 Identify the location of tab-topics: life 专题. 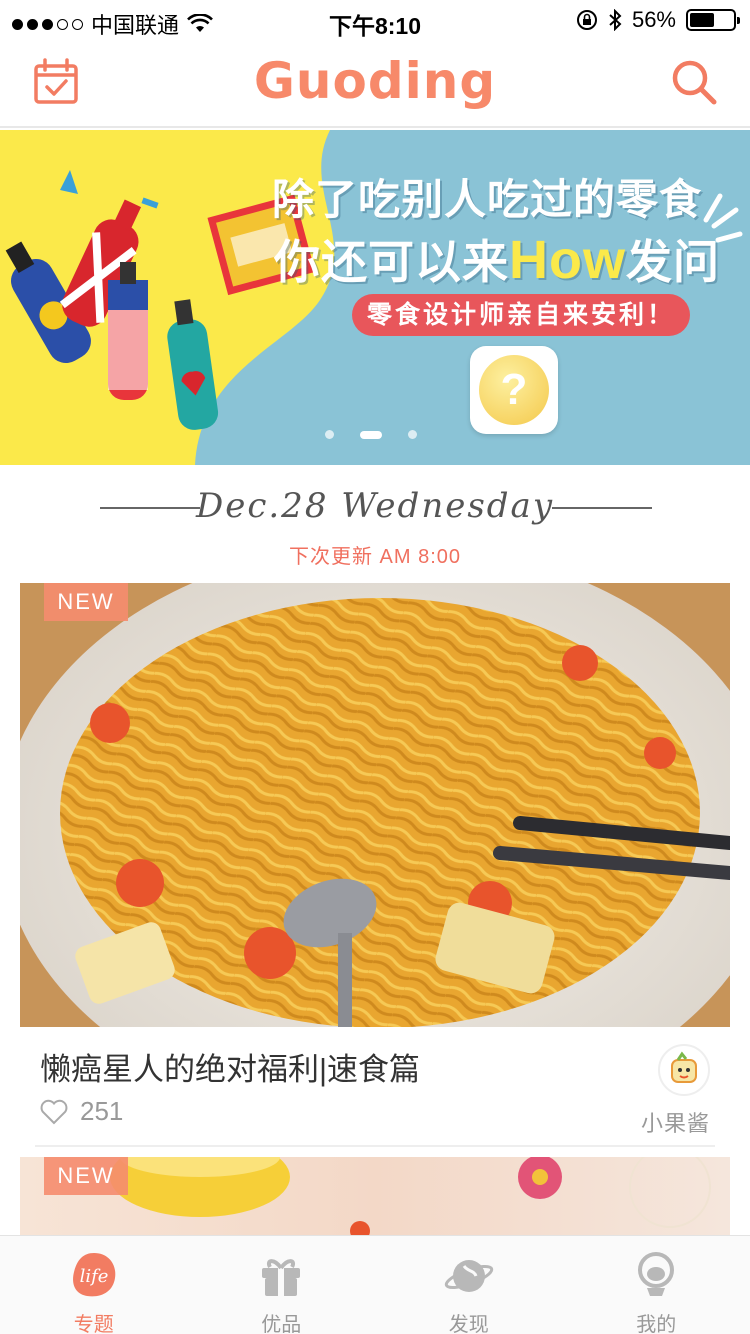
(94, 1285).